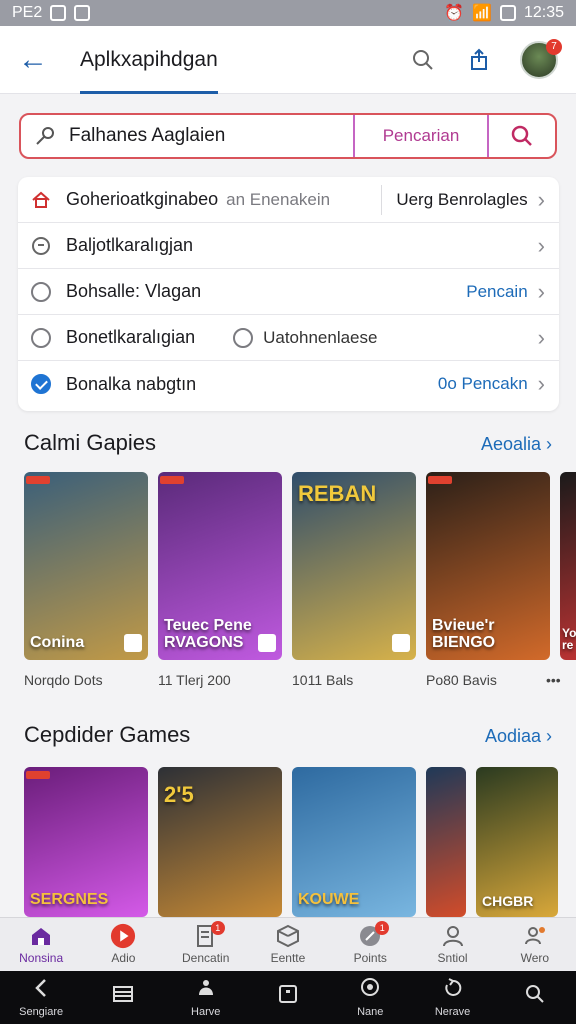 Image resolution: width=576 pixels, height=1024 pixels. I want to click on game-carousel: SERGNES 2'5 KOUWE CHGBR, so click(300, 842).